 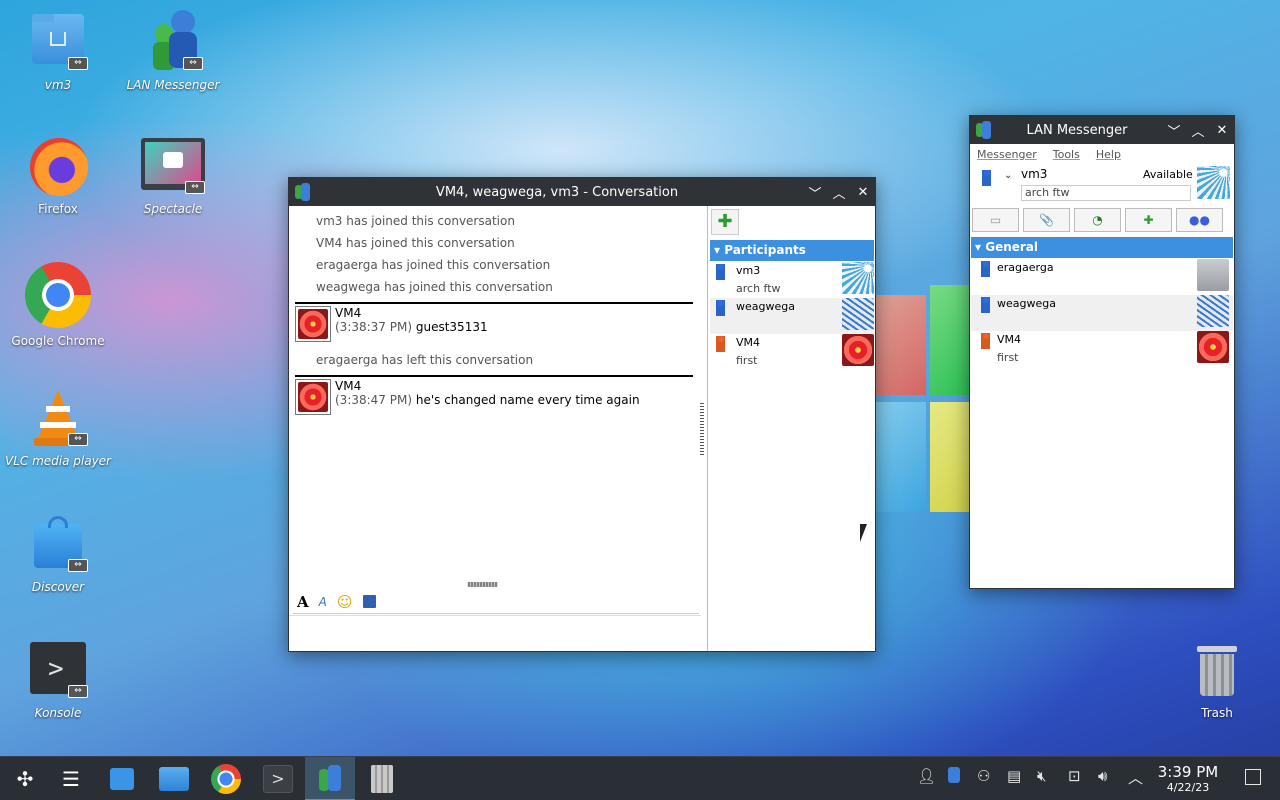 I want to click on chrome-icon, so click(x=226, y=778).